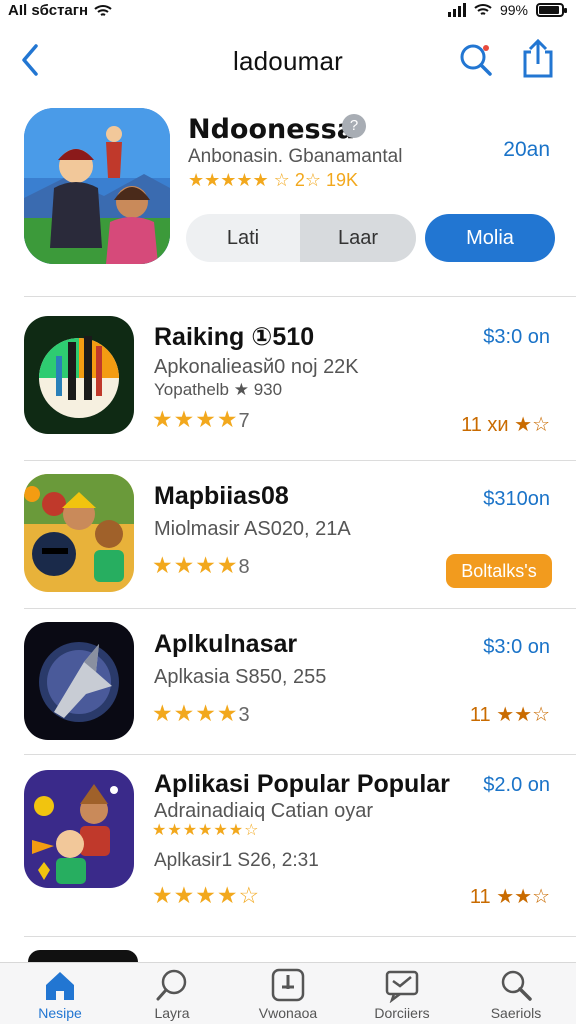 This screenshot has width=576, height=1024. Describe the element at coordinates (218, 389) in the screenshot. I see `app-meta: Yopathelb ★ 930` at that location.